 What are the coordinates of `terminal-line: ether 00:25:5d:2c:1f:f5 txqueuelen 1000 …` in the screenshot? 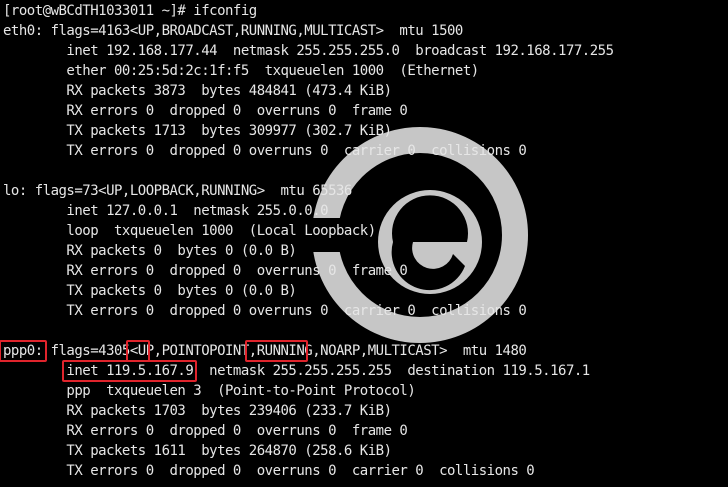 It's located at (241, 71).